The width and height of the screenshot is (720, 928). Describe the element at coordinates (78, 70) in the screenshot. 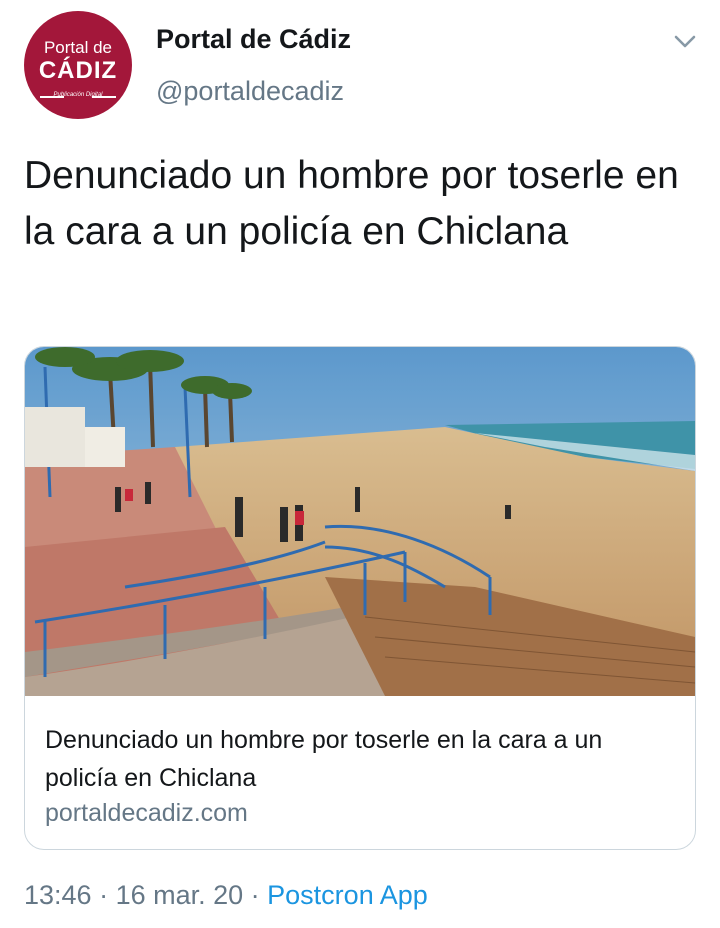

I see `avatar-line-2: CÁDIZ` at that location.